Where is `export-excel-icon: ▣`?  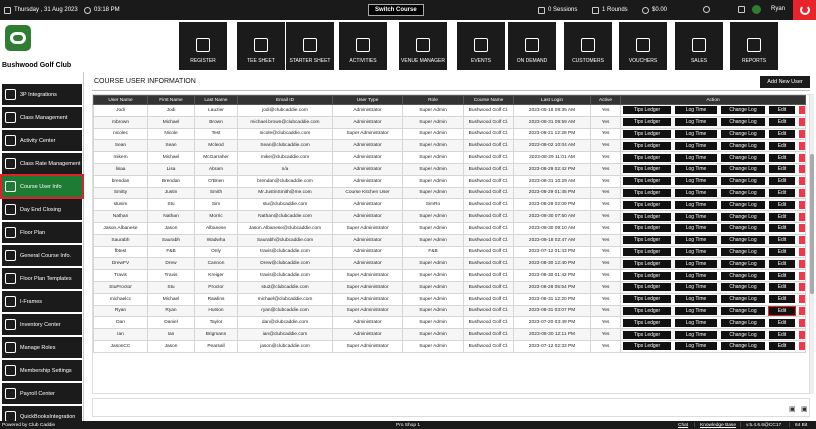
export-excel-icon: ▣ is located at coordinates (792, 409).